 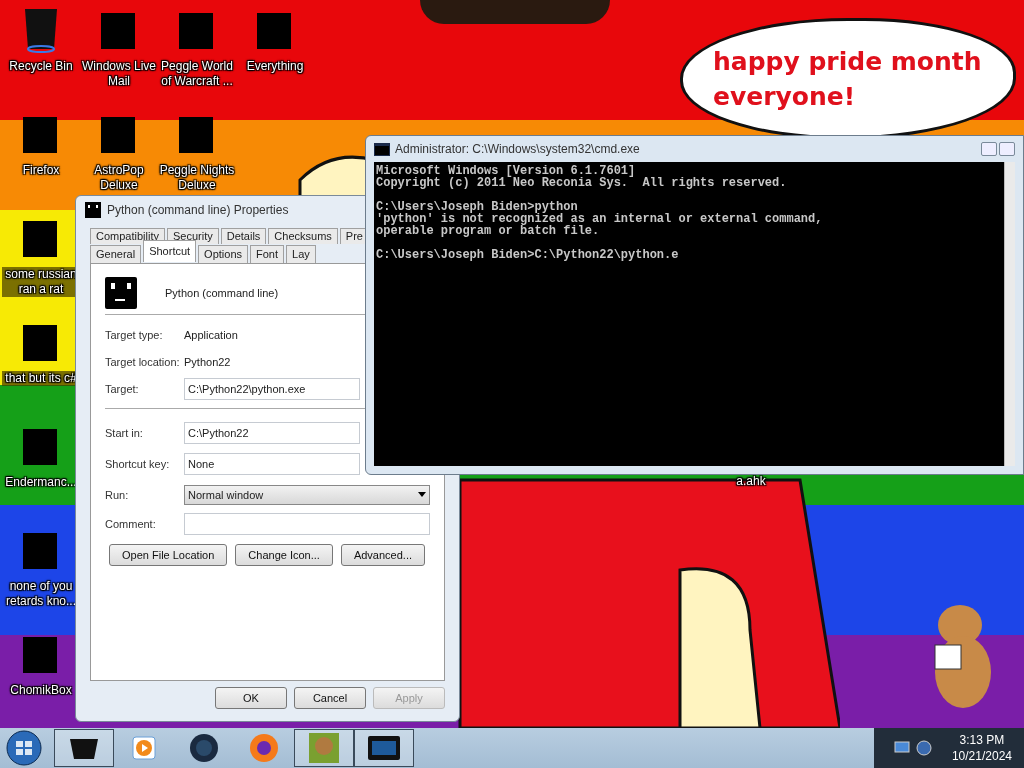 I want to click on shortcut-name: Python (command line), so click(x=222, y=293).